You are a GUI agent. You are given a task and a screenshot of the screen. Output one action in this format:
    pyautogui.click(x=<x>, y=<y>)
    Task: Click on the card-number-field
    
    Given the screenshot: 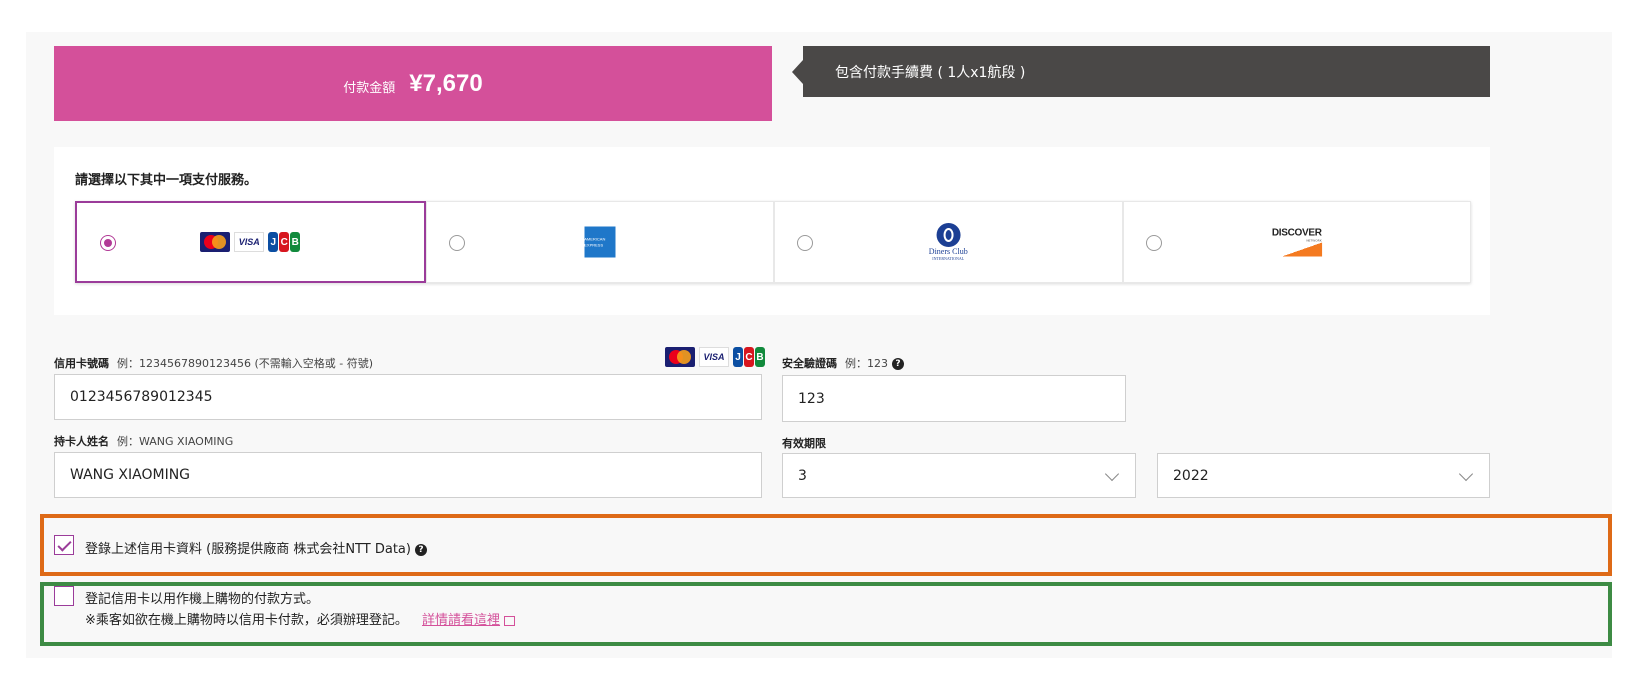 What is the action you would take?
    pyautogui.click(x=408, y=397)
    